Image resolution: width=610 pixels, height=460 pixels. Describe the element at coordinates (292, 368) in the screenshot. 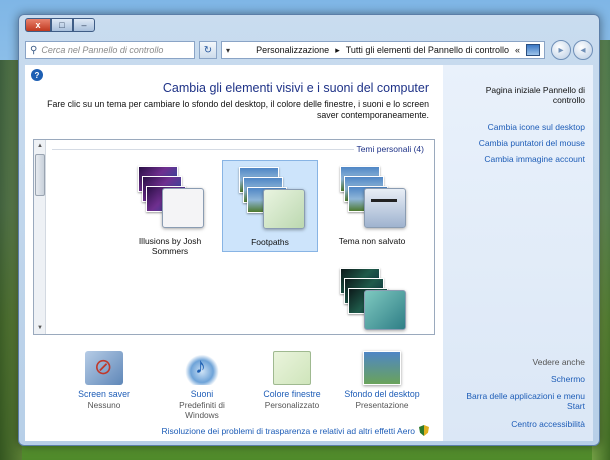

I see `window-color-icon` at that location.